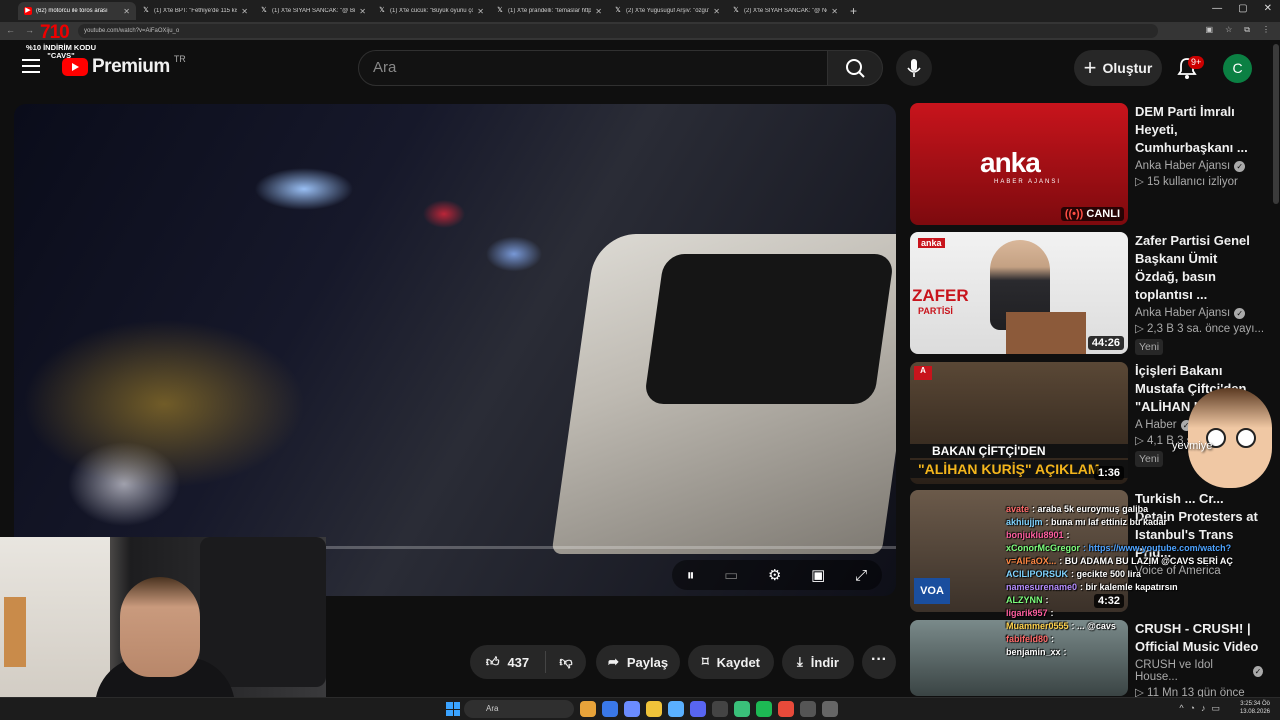 The height and width of the screenshot is (720, 1280). I want to click on save-button: ⌑ Kaydet, so click(731, 662).